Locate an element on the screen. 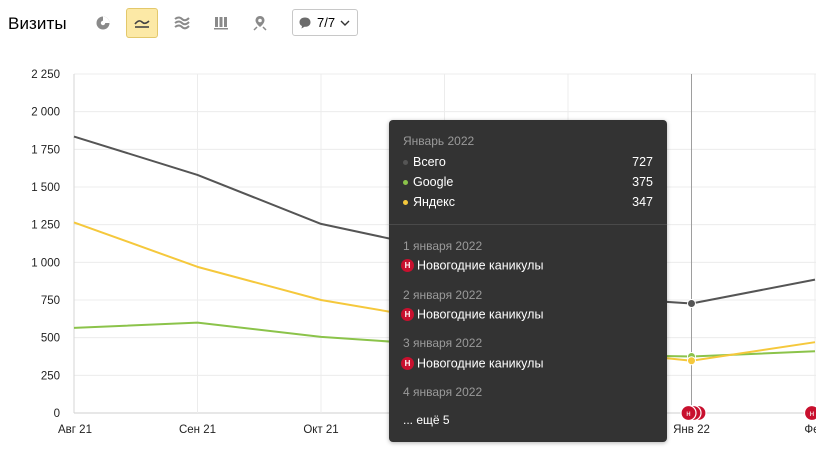 The image size is (816, 454). tooltip-row-yandex: Яндекс 347 is located at coordinates (528, 203).